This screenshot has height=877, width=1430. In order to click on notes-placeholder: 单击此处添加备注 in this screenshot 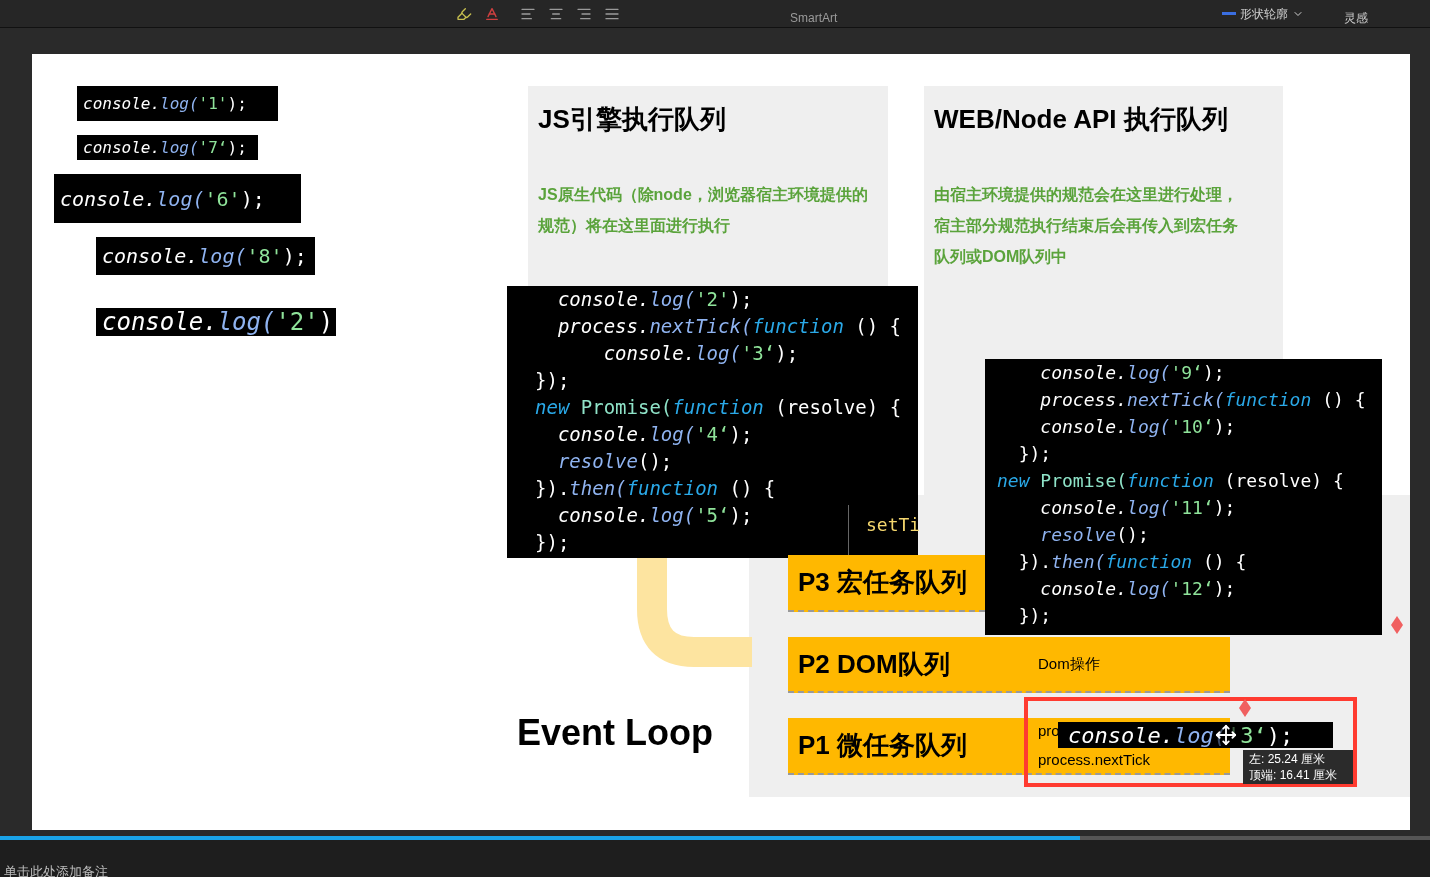, I will do `click(56, 871)`.